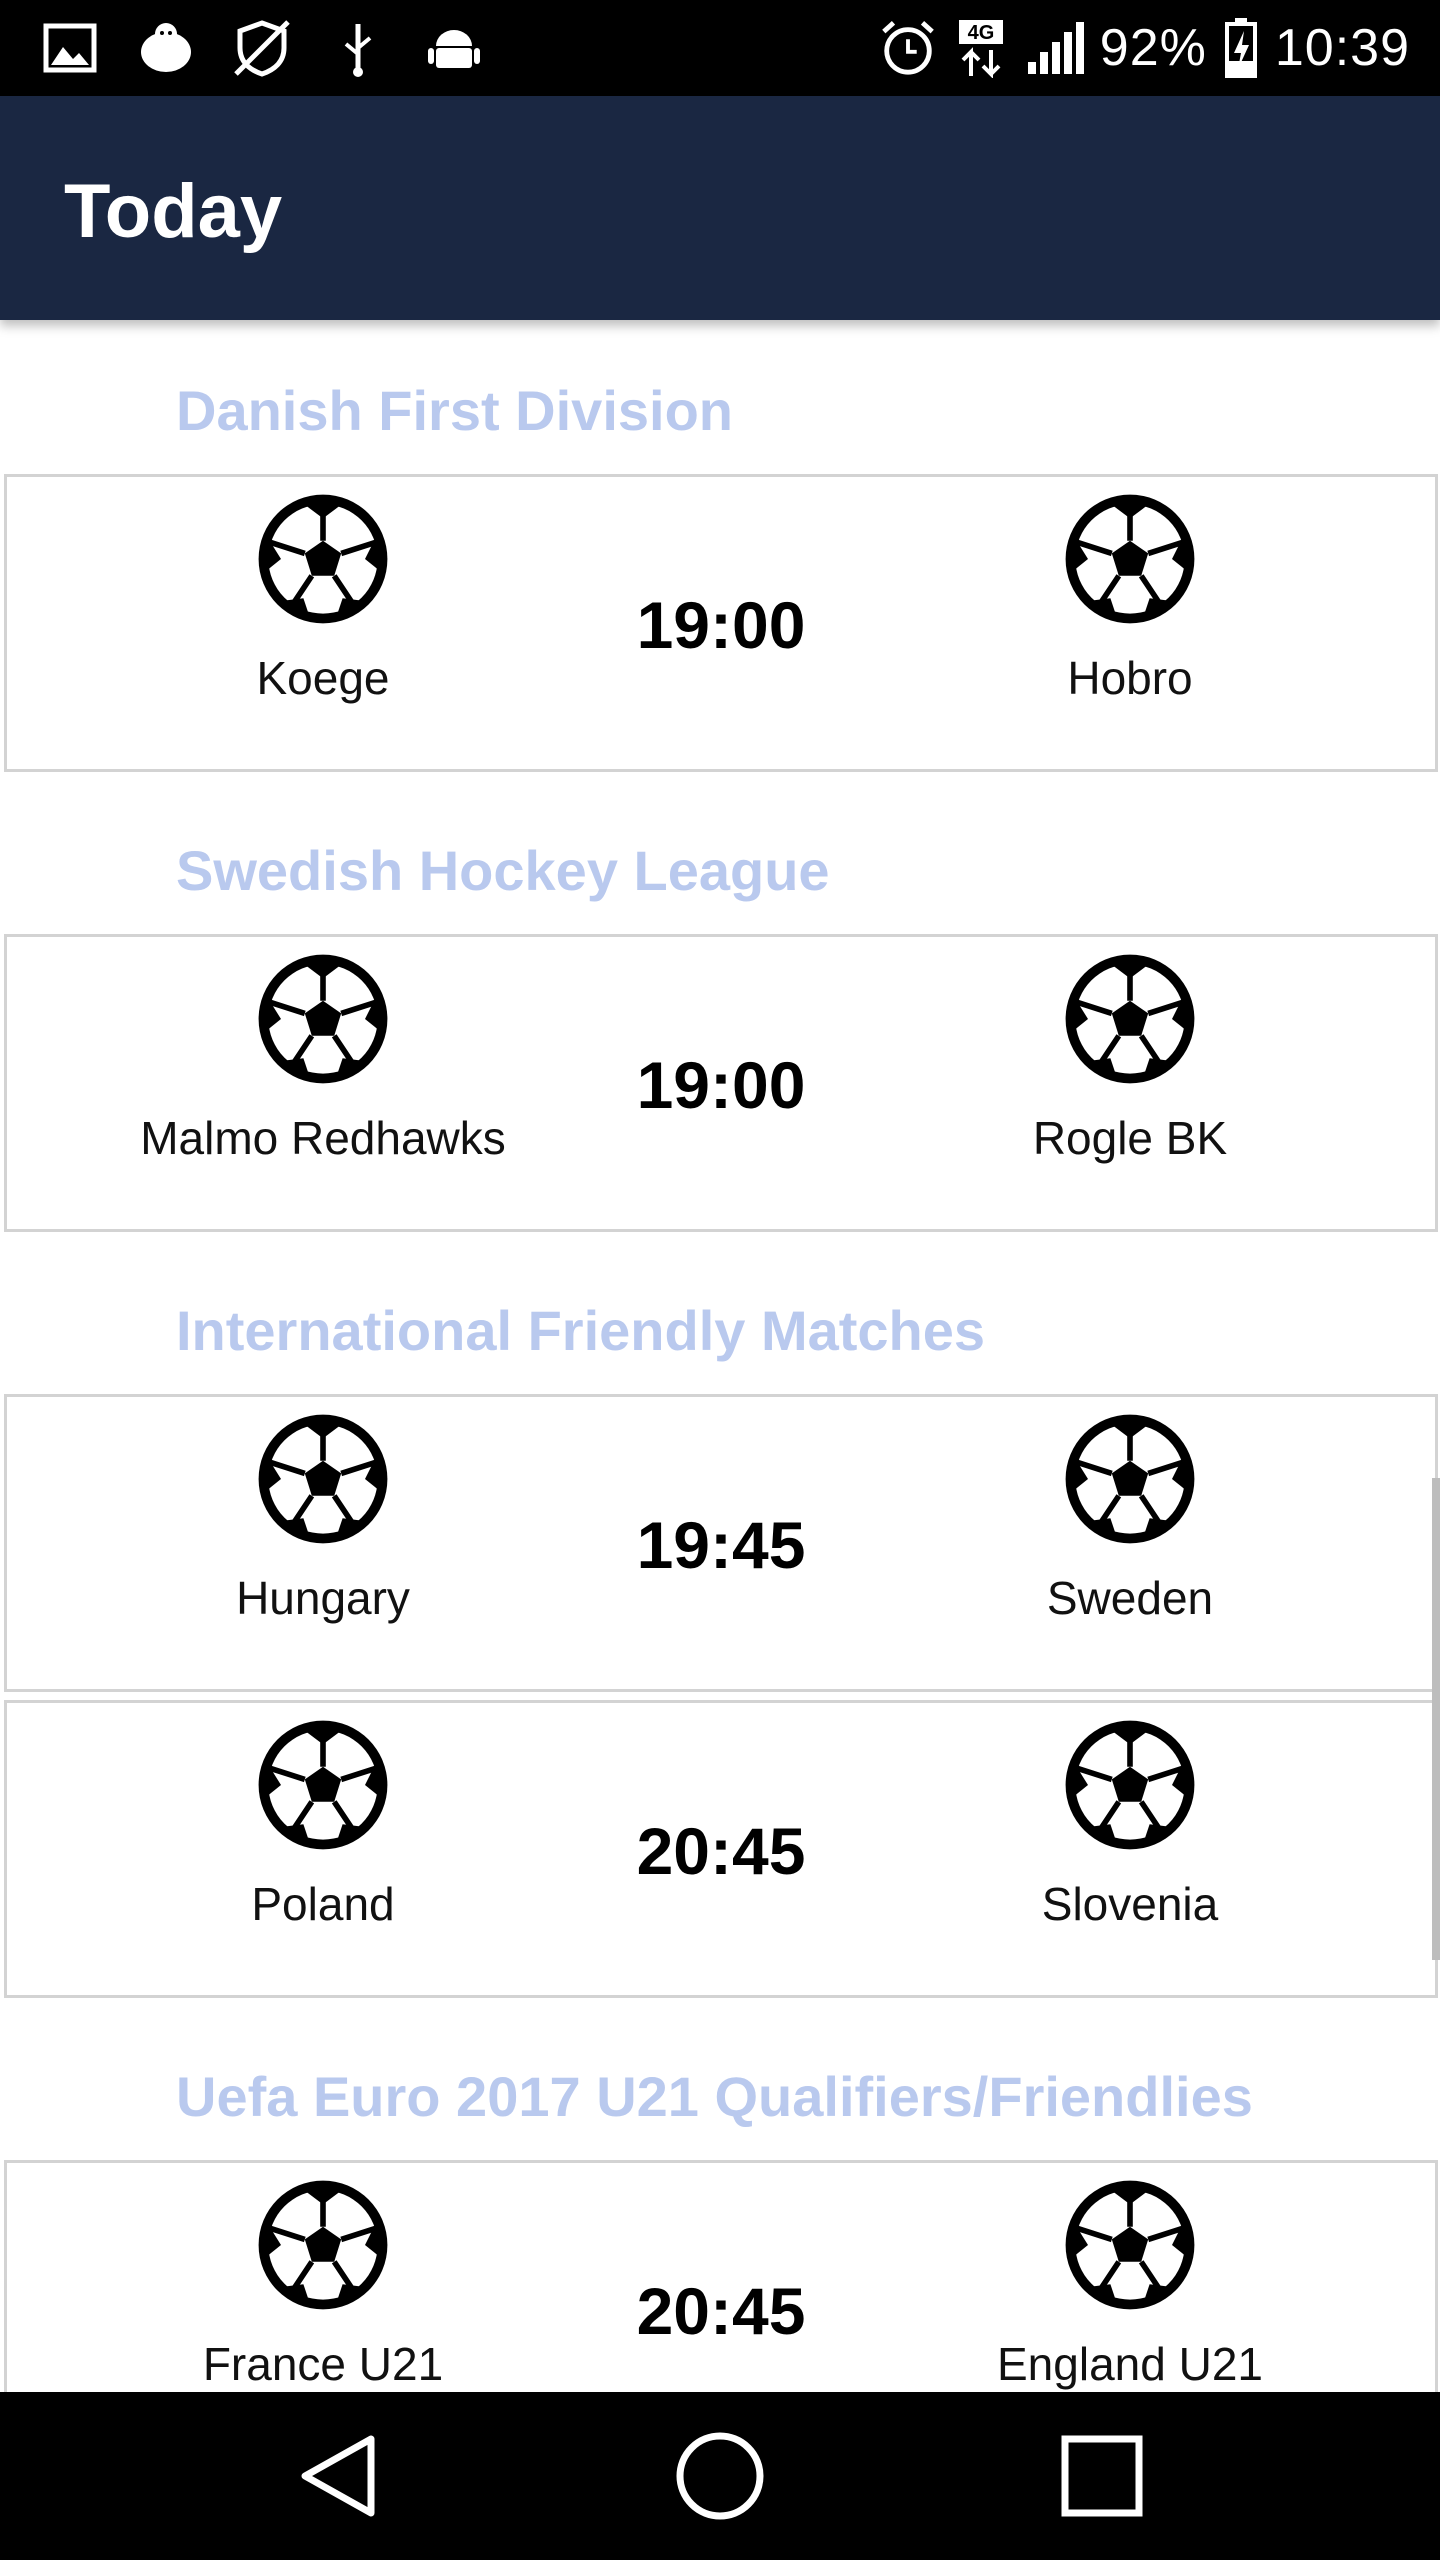 This screenshot has width=1440, height=2560. Describe the element at coordinates (982, 48) in the screenshot. I see `4g-data-icon: 4G` at that location.